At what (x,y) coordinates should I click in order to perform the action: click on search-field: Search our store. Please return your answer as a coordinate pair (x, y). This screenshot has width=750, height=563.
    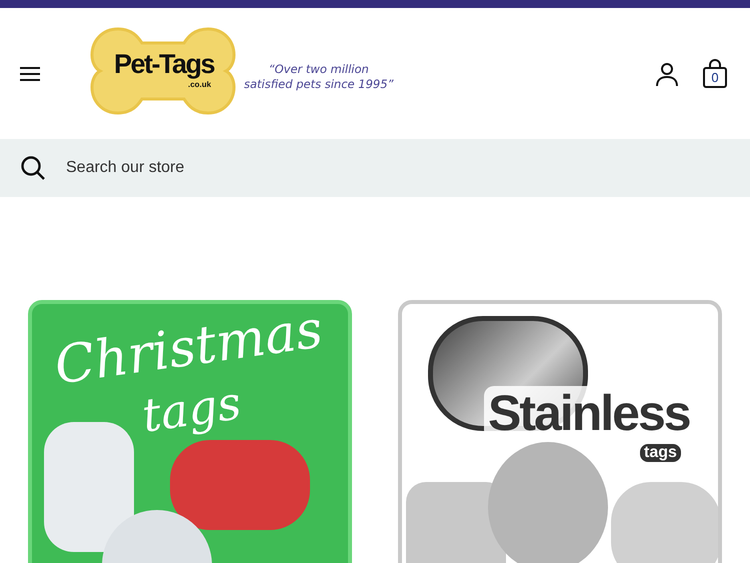
    Looking at the image, I should click on (397, 168).